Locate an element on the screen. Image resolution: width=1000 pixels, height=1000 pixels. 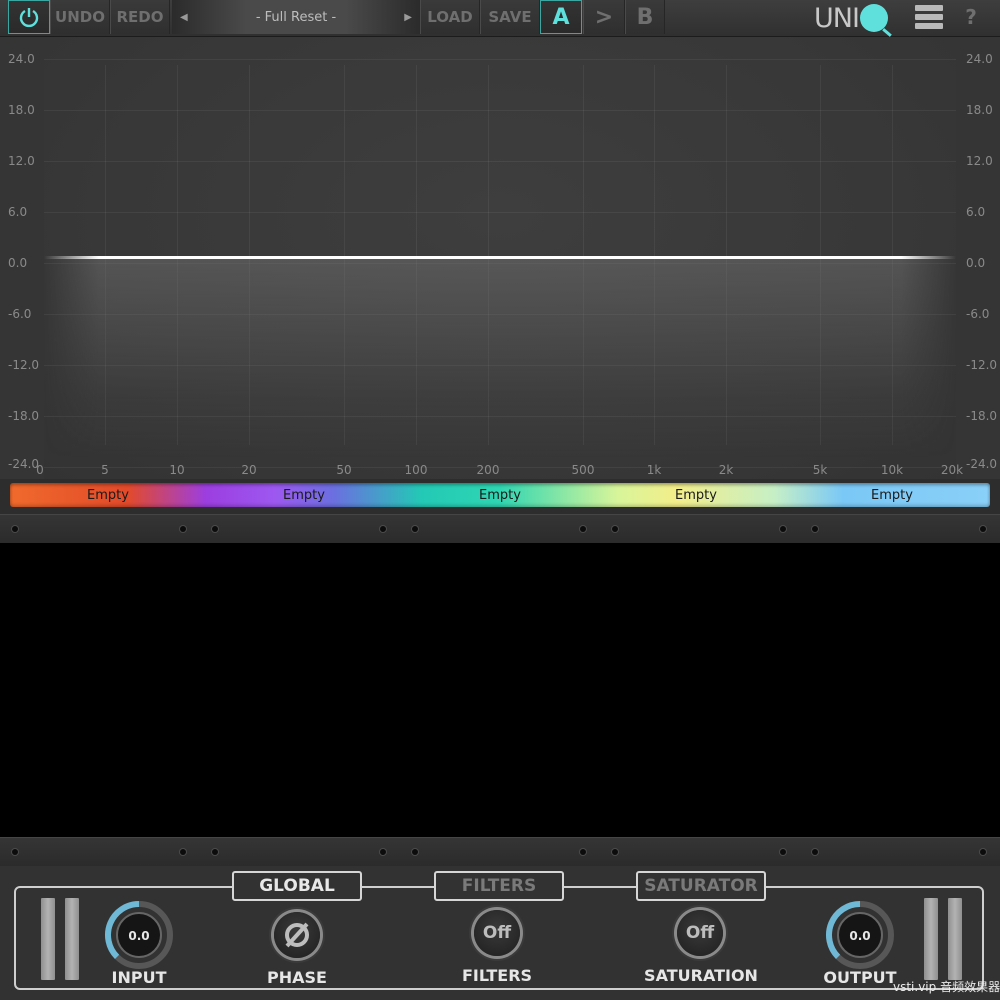
output-knob: 0.0 is located at coordinates (860, 935).